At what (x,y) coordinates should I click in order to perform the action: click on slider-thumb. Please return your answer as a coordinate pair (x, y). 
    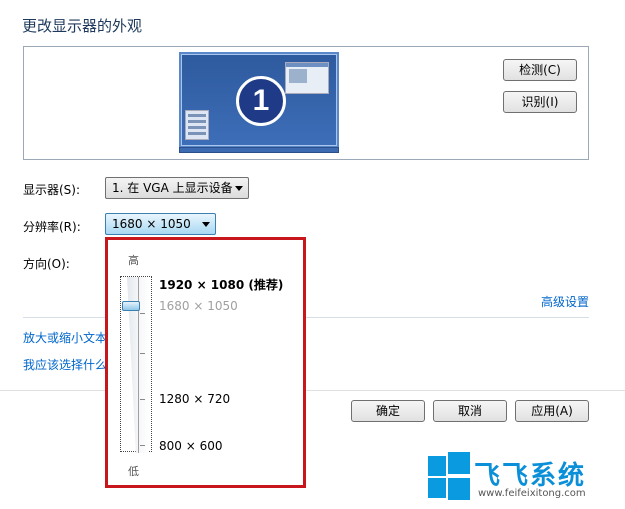
    Looking at the image, I should click on (131, 306).